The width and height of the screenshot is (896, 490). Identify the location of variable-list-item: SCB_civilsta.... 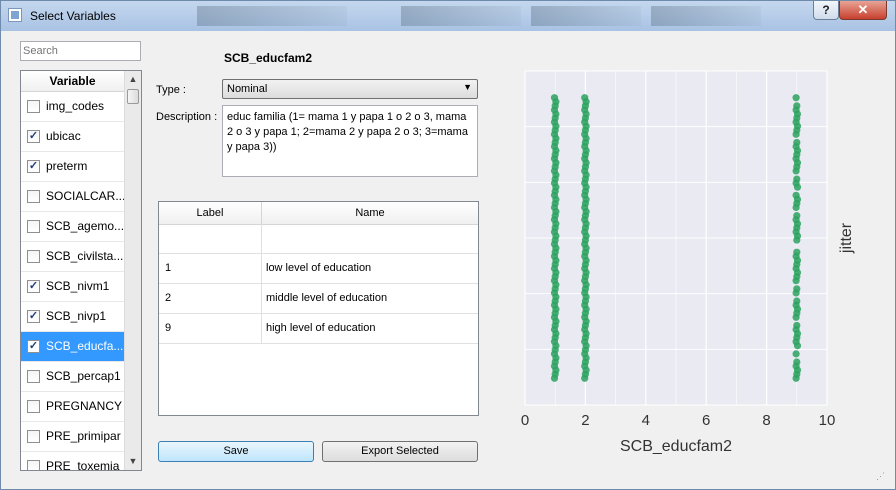
(72, 257).